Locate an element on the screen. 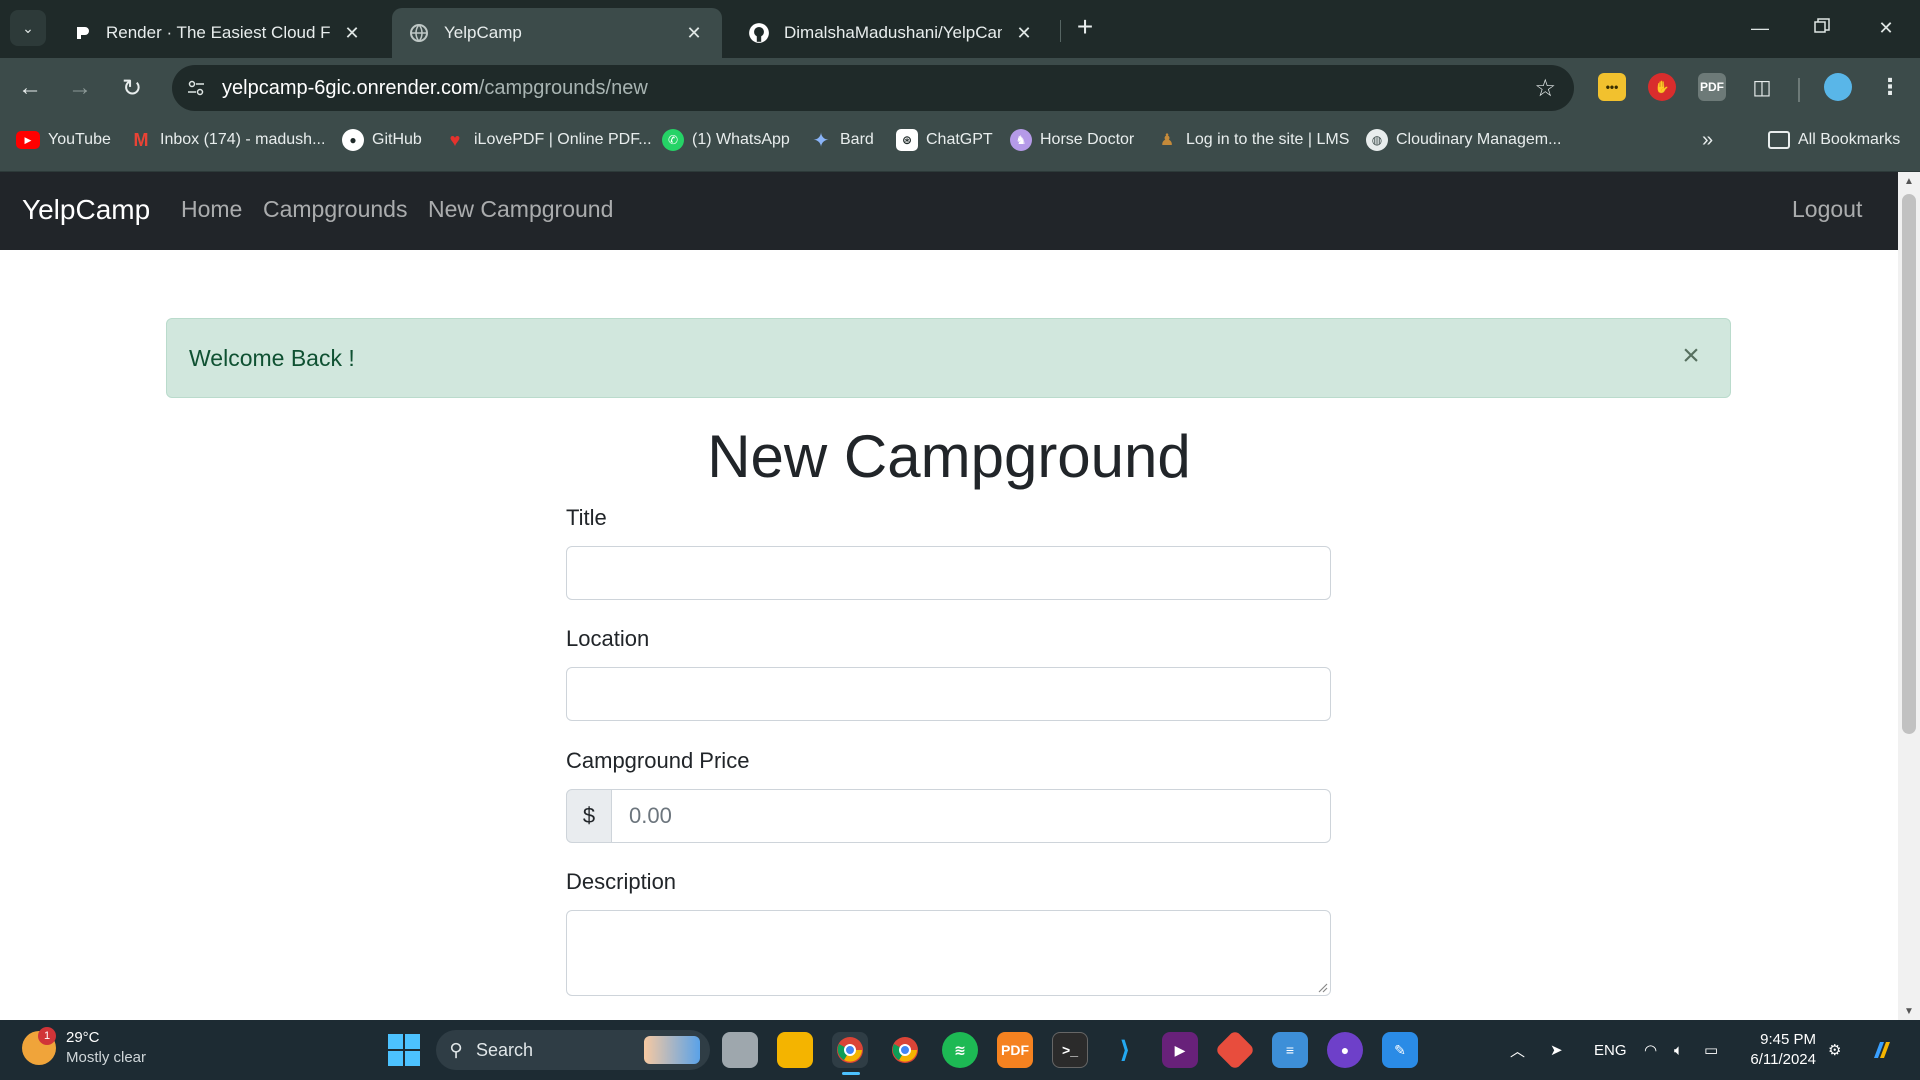  github-icon is located at coordinates (759, 33).